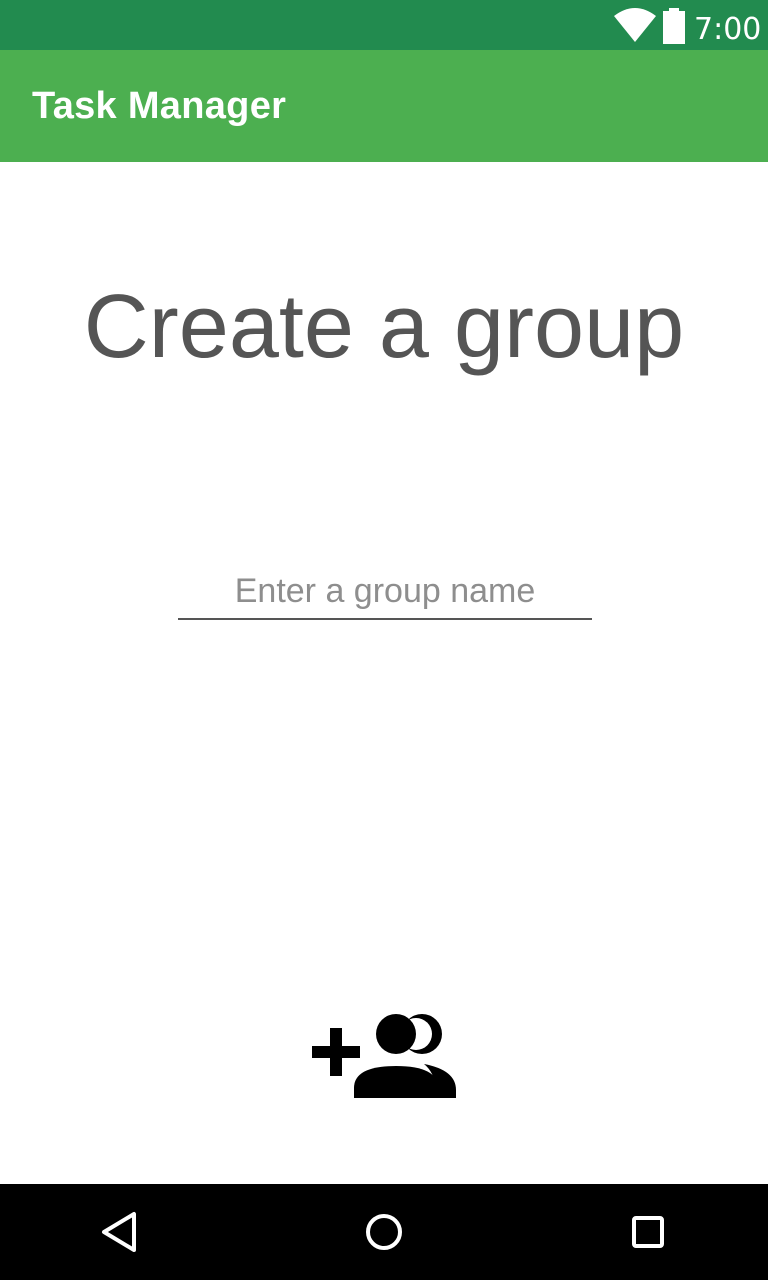 The image size is (768, 1280). I want to click on add-group-button, so click(384, 1054).